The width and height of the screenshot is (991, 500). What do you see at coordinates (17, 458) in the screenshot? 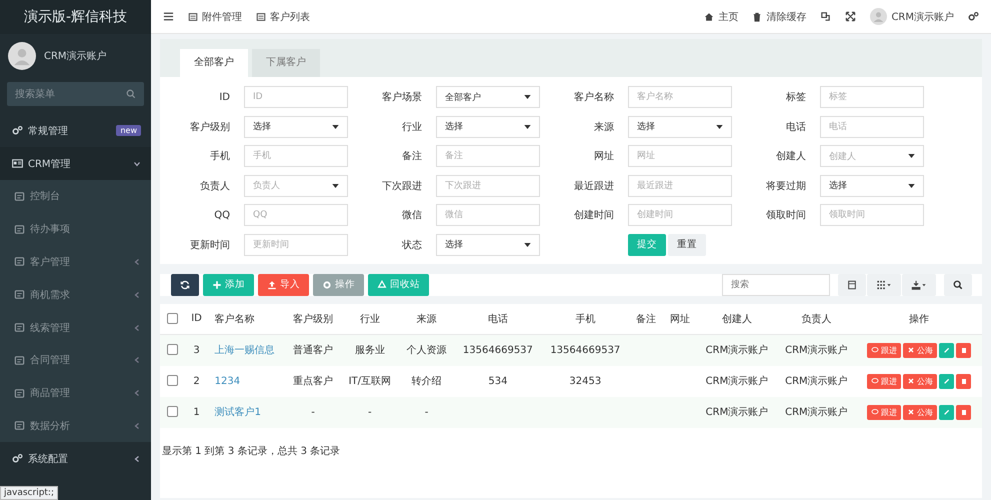
I see `gears-icon` at bounding box center [17, 458].